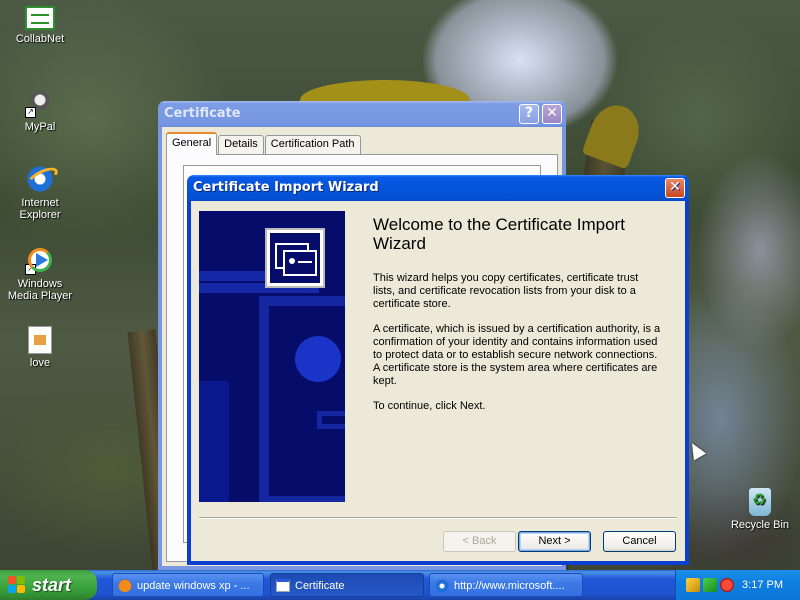  What do you see at coordinates (693, 585) in the screenshot?
I see `network-icon` at bounding box center [693, 585].